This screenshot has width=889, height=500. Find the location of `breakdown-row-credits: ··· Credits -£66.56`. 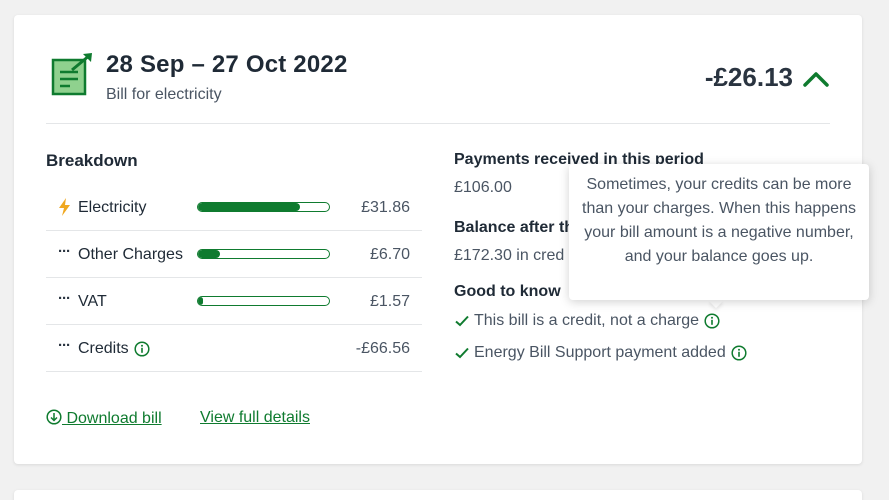

breakdown-row-credits: ··· Credits -£66.56 is located at coordinates (234, 348).